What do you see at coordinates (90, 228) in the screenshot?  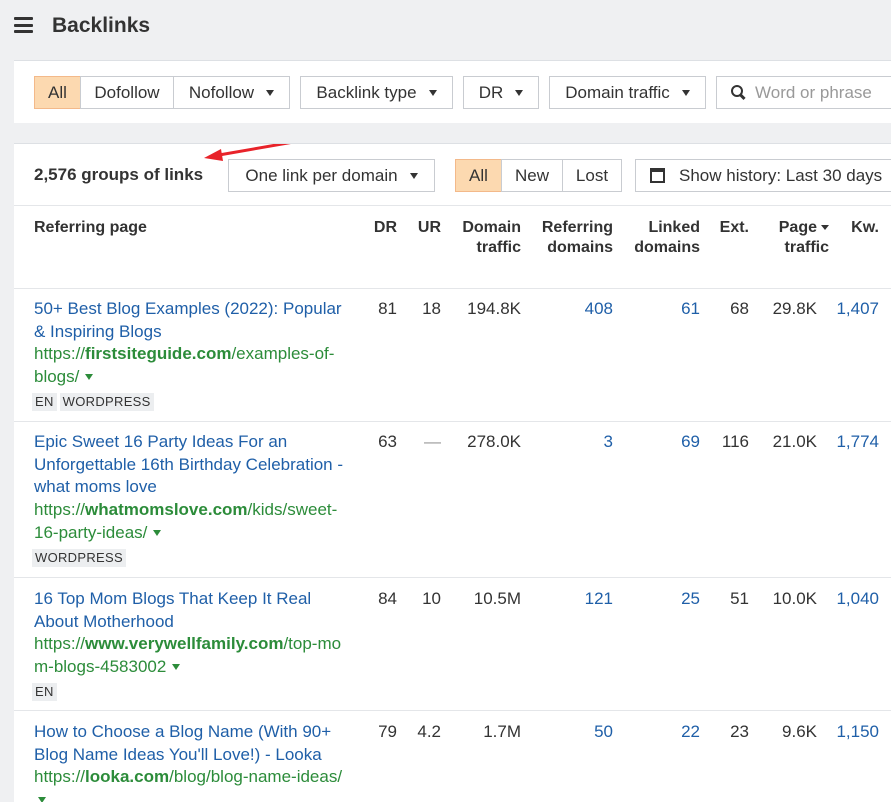 I see `col-referring-page: Referring page` at bounding box center [90, 228].